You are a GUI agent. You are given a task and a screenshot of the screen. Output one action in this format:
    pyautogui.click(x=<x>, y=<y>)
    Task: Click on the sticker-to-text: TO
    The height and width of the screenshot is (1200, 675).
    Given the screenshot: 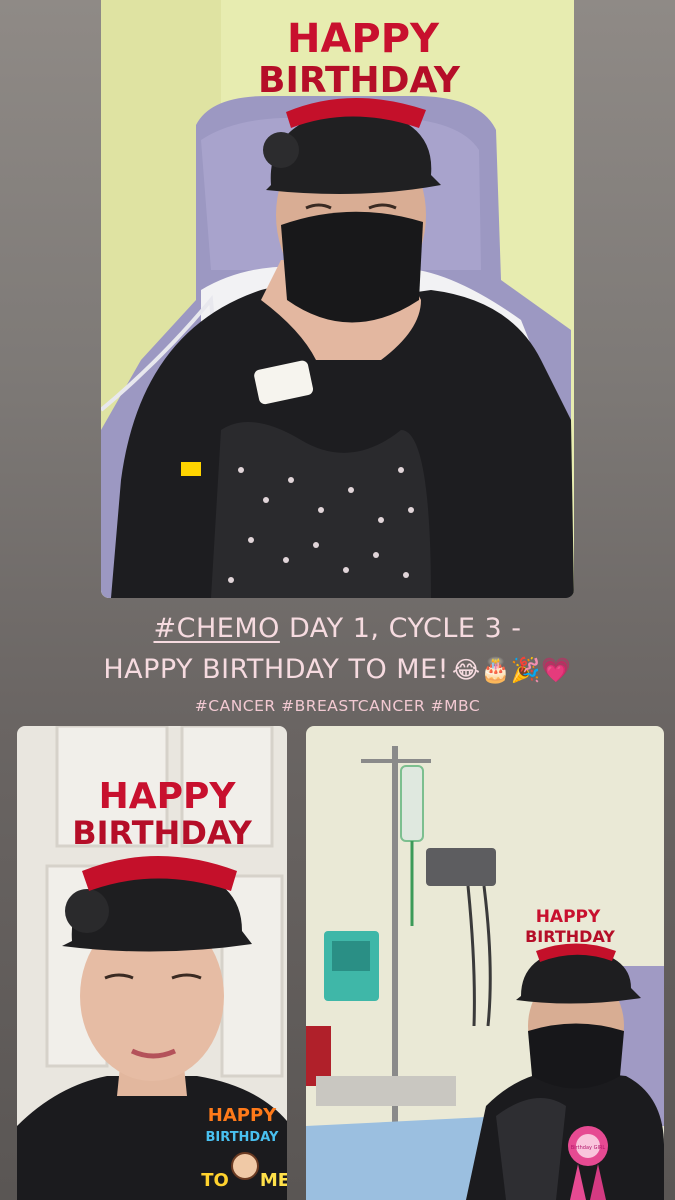 What is the action you would take?
    pyautogui.click(x=215, y=1180)
    